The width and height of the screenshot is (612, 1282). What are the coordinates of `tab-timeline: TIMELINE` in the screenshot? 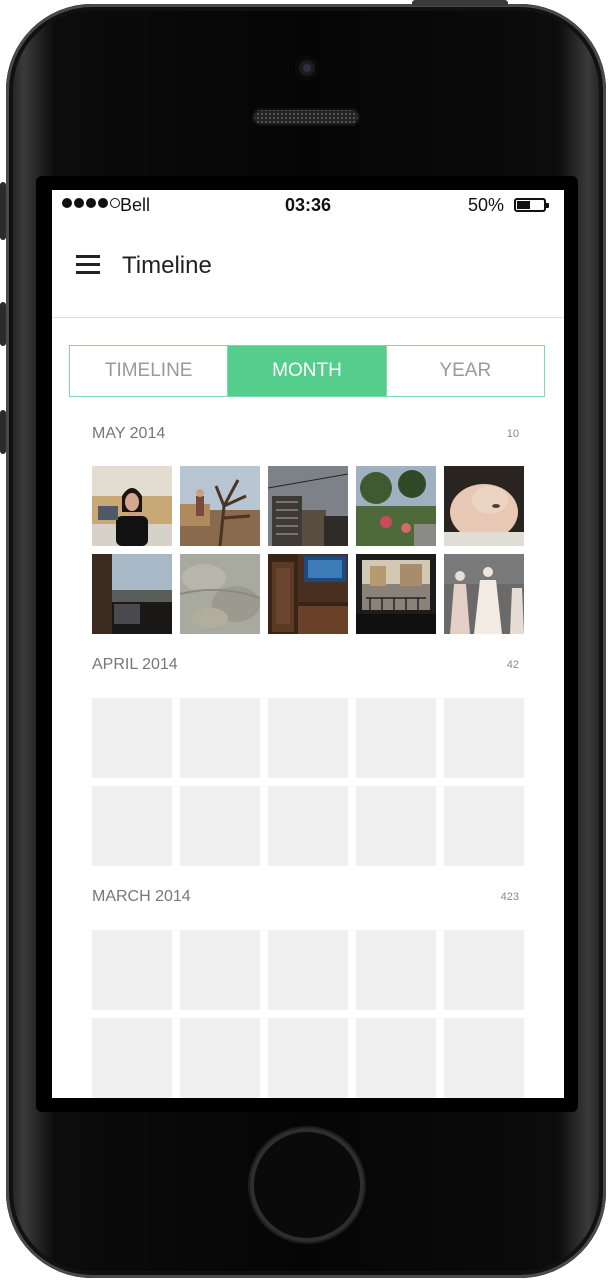 It's located at (148, 371).